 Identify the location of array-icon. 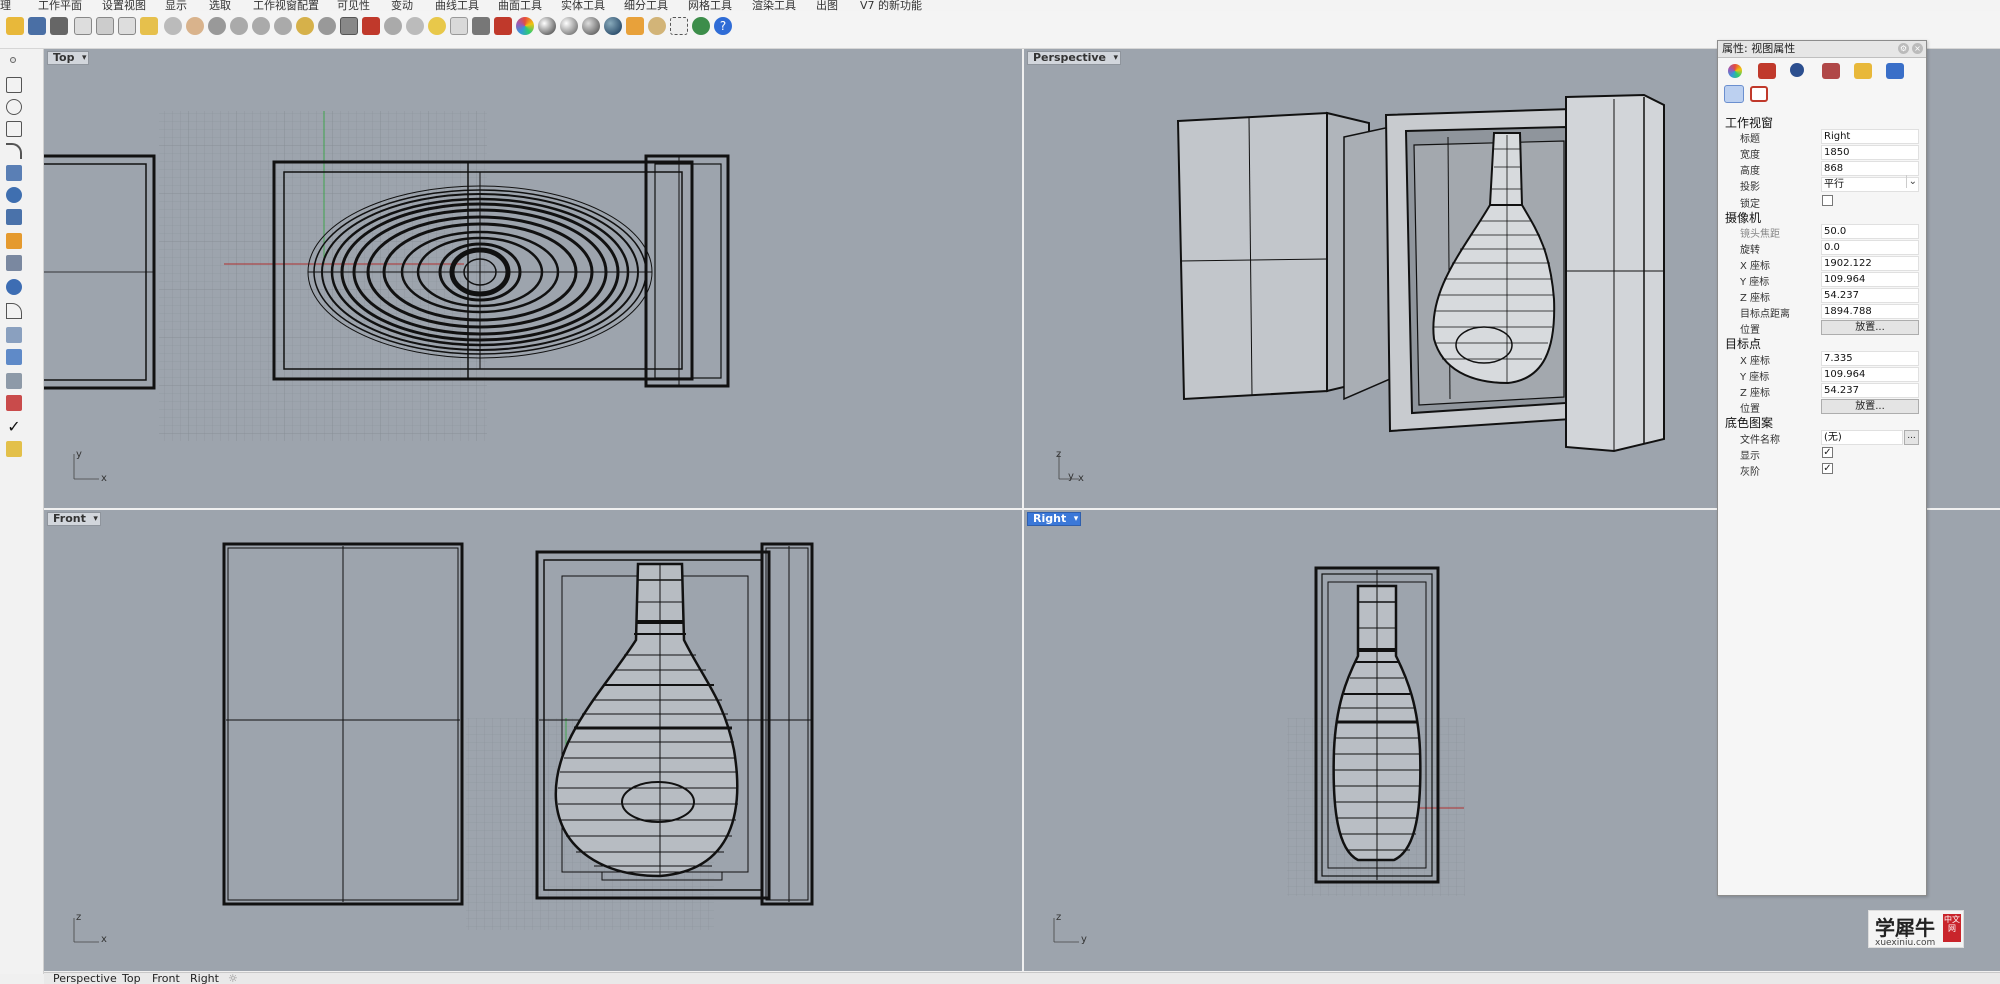
(14, 357).